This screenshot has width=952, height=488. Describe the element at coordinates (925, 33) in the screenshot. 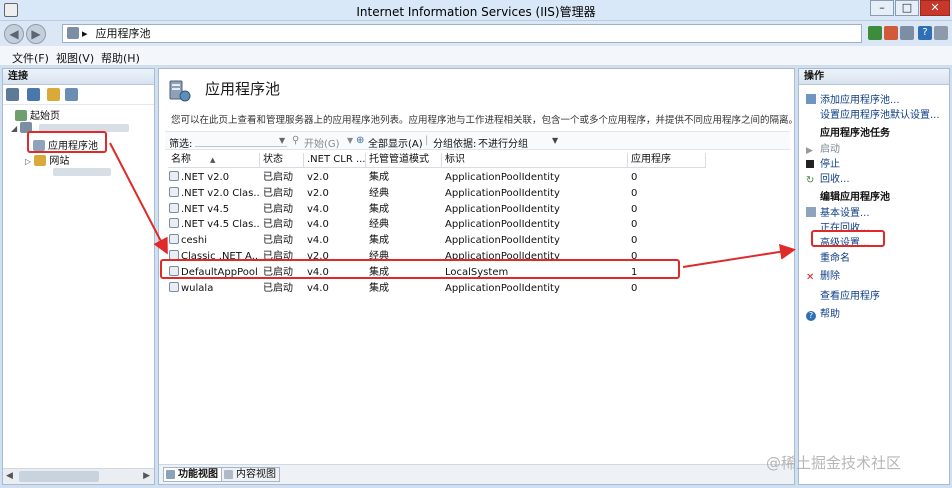

I see `help-icon: ?` at that location.